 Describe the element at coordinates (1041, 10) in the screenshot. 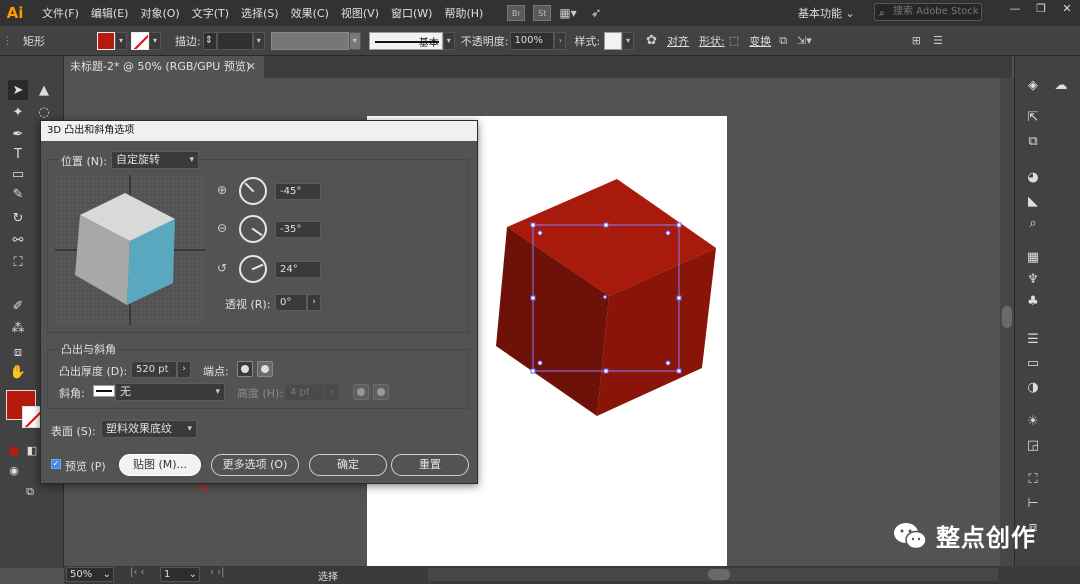

I see `restore-button: ❐` at that location.